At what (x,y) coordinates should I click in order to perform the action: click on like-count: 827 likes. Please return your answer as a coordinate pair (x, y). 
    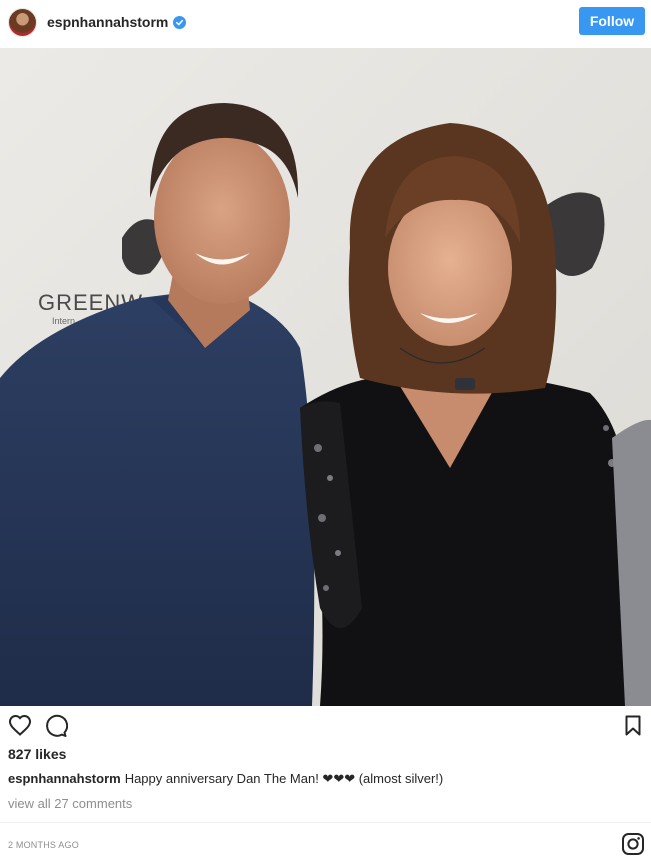
    Looking at the image, I should click on (37, 754).